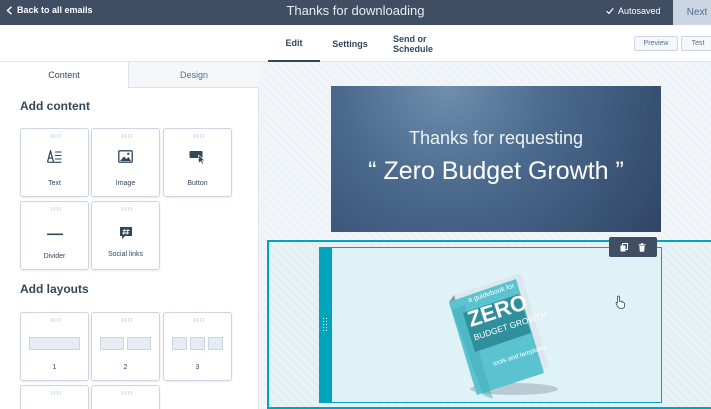 Image resolution: width=711 pixels, height=409 pixels. I want to click on divider-icon, so click(54, 234).